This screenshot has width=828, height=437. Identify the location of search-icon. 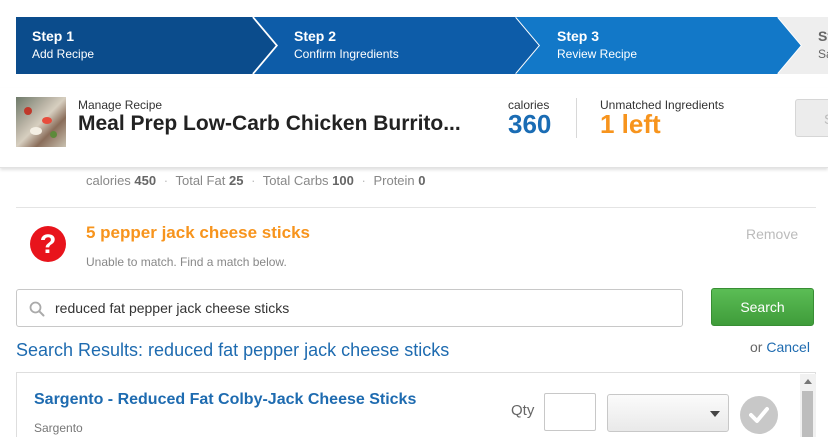
(37, 309).